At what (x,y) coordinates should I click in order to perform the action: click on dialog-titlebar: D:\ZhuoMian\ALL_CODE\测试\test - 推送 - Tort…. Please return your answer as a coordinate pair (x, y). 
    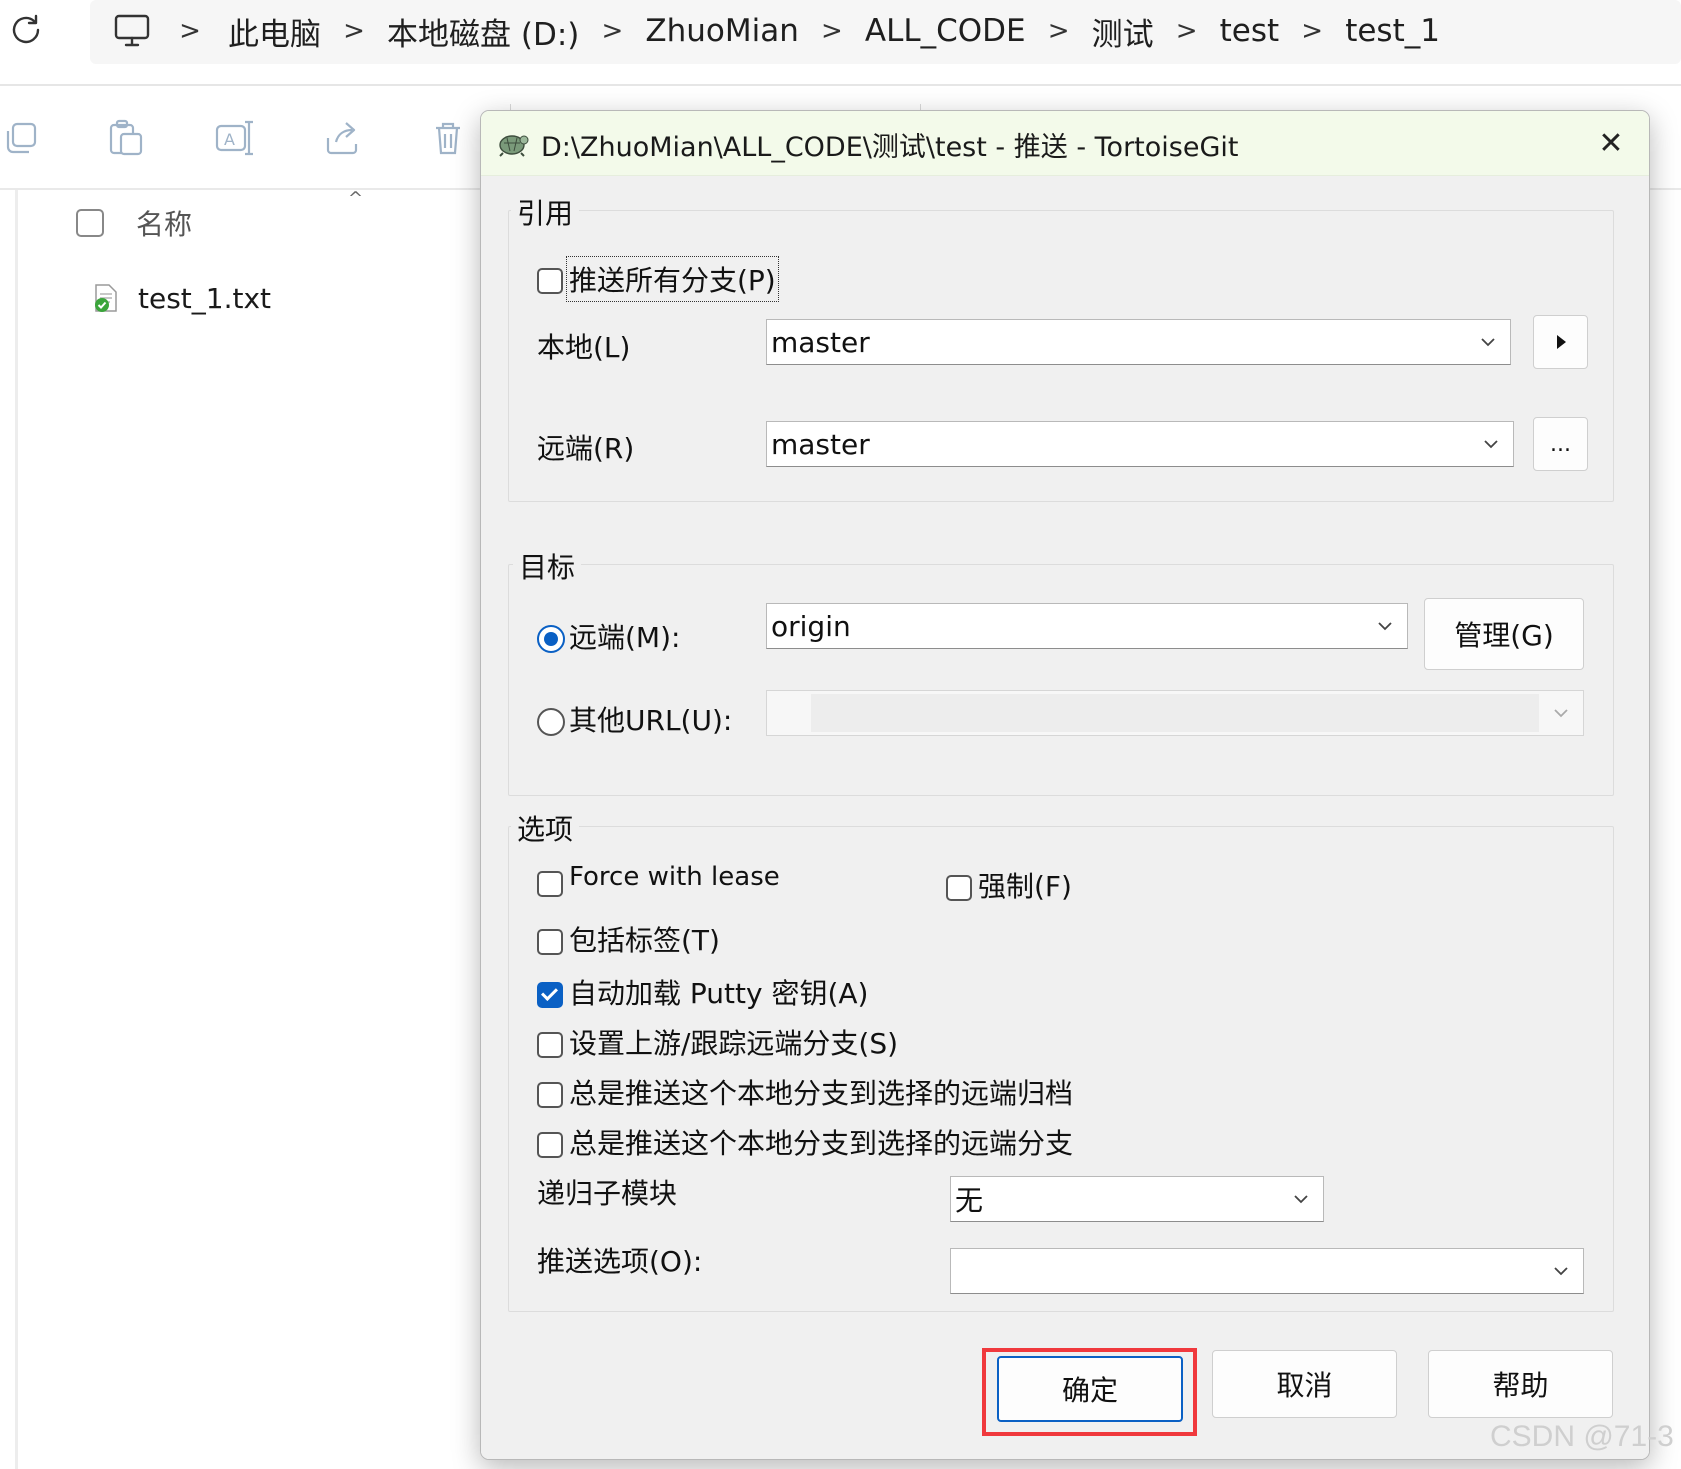
    Looking at the image, I should click on (1065, 143).